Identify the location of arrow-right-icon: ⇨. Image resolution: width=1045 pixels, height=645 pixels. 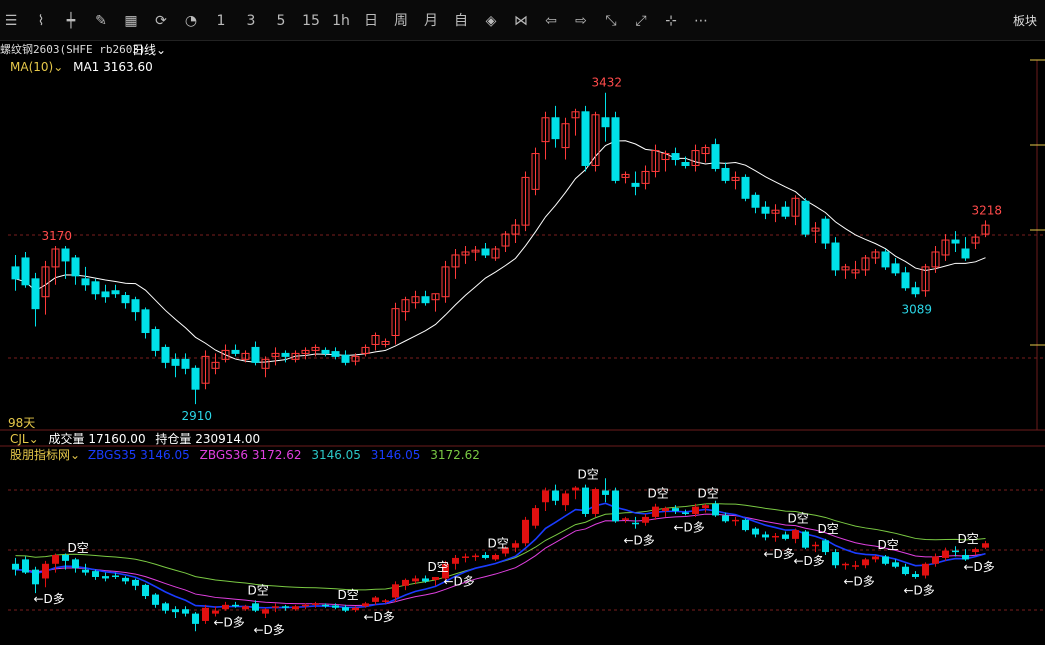
(581, 21).